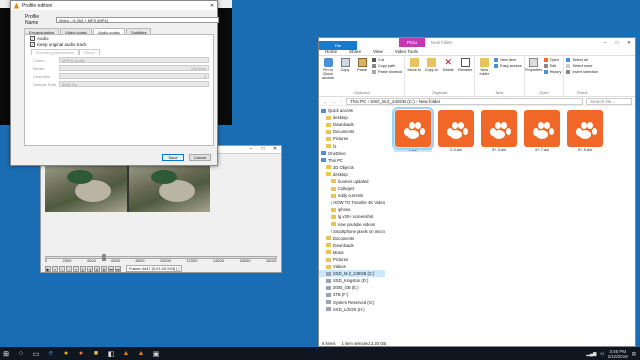 The image size is (640, 360). I want to click on field-value: 2, so click(134, 76).